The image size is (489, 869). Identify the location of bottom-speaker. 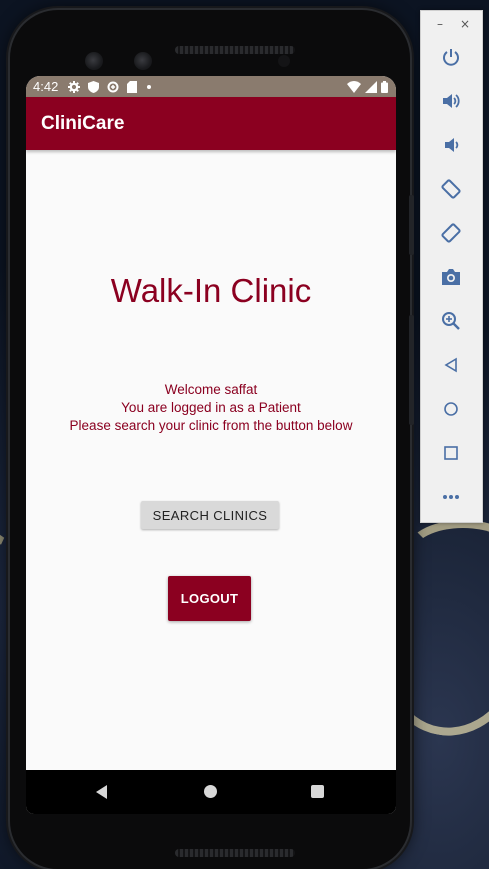
(235, 853).